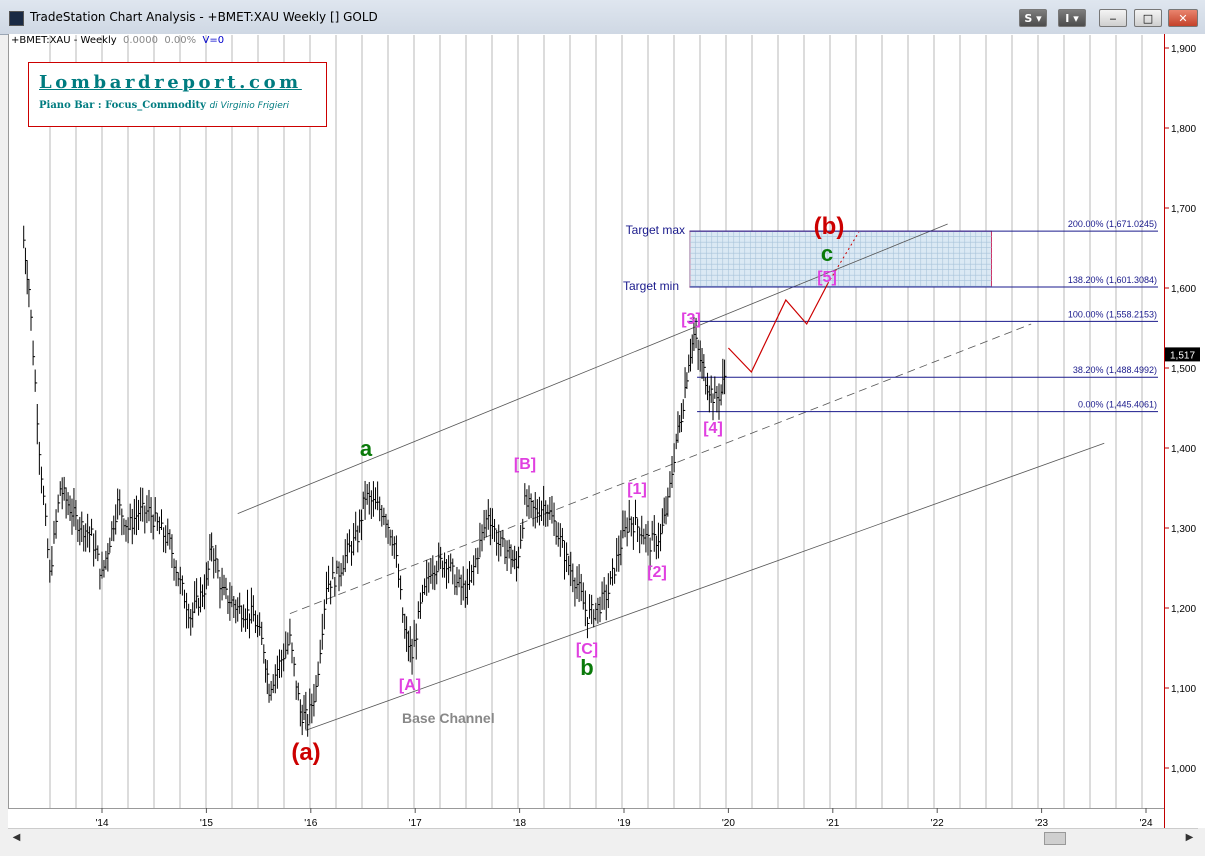 This screenshot has width=1205, height=856. What do you see at coordinates (832, 823) in the screenshot?
I see `time-axis-label: '21` at bounding box center [832, 823].